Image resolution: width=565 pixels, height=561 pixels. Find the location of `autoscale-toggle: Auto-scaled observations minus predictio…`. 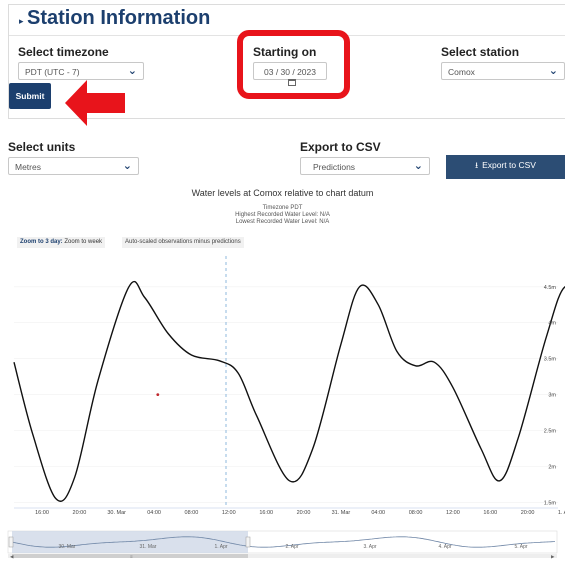

autoscale-toggle: Auto-scaled observations minus predictio… is located at coordinates (183, 242).